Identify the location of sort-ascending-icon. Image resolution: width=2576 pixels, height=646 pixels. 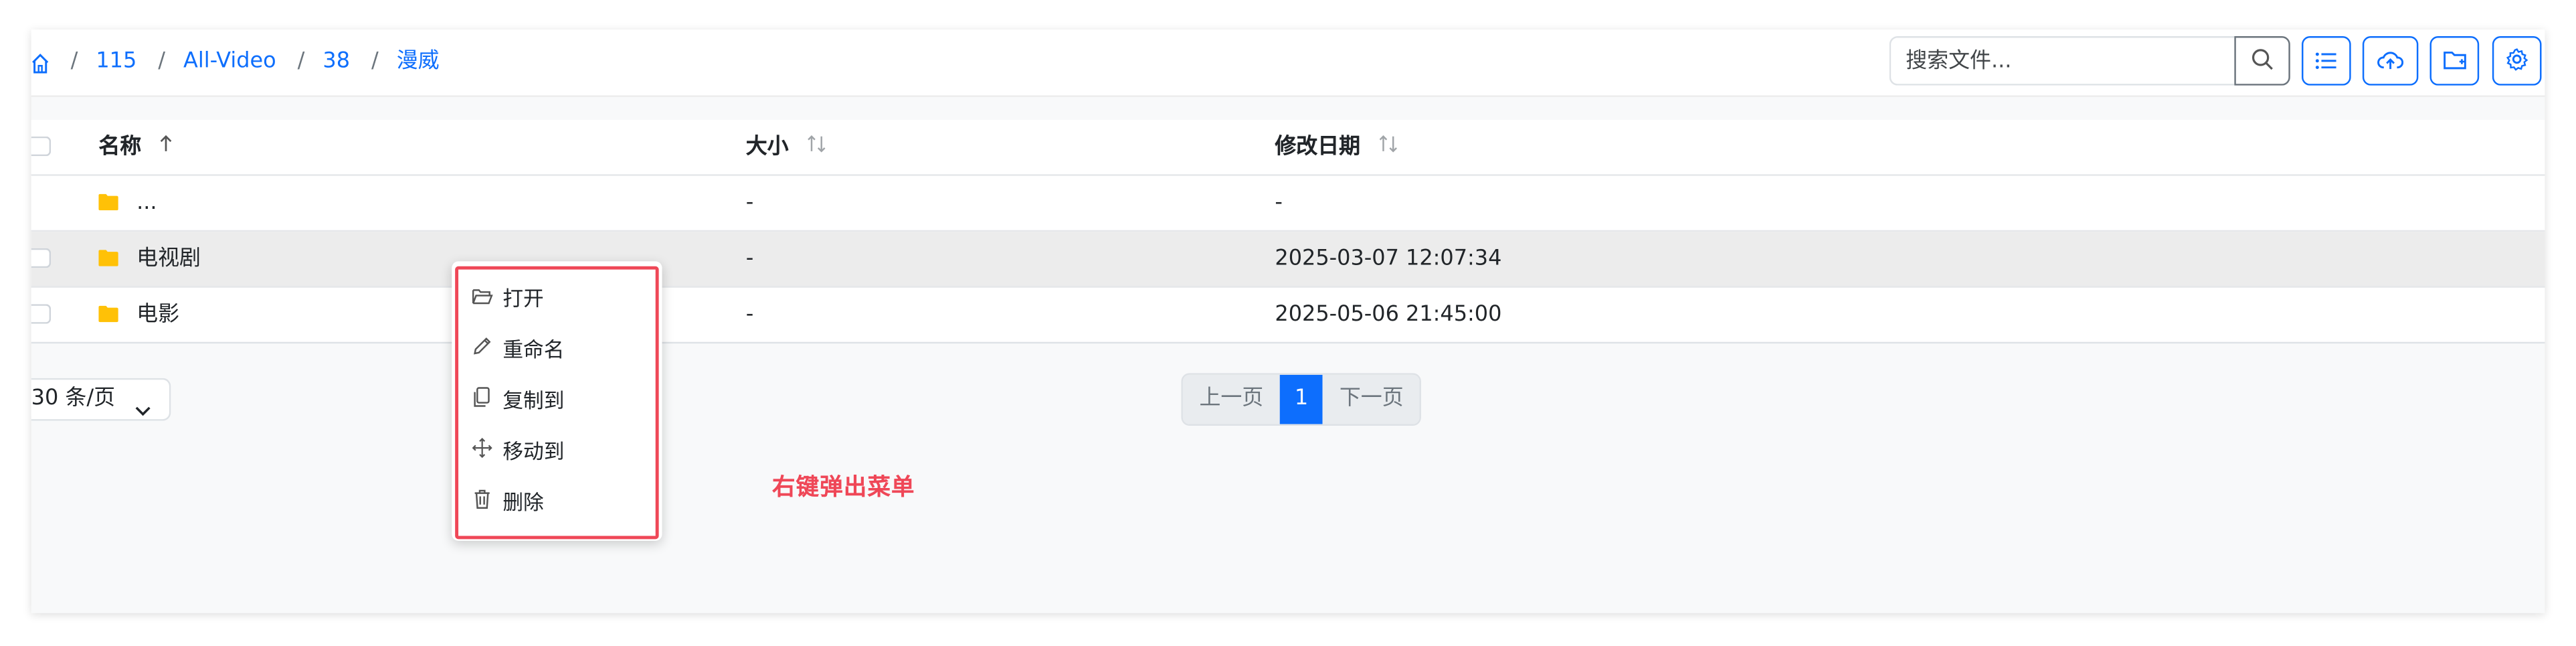
(165, 147).